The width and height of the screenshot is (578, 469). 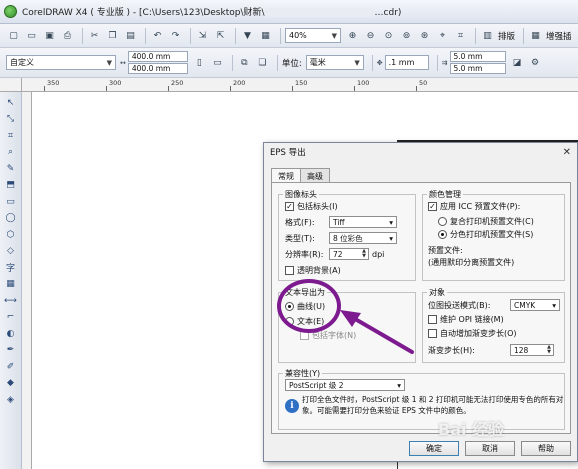 I want to click on launch-menu-label: 排版, so click(x=506, y=36).